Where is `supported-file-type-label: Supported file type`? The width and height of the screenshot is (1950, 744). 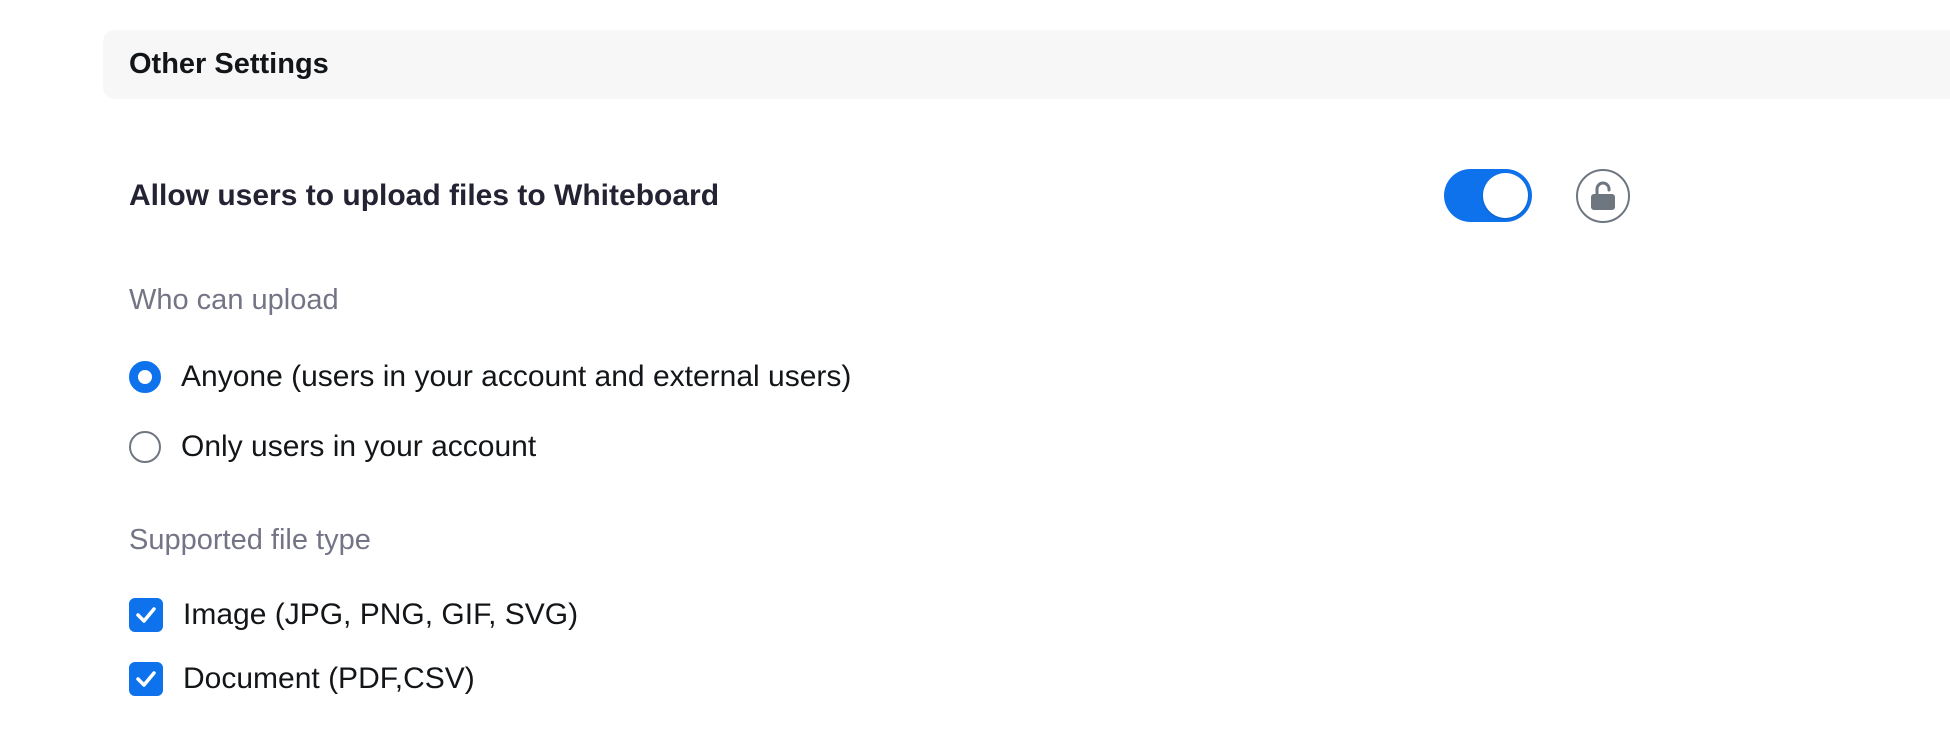 supported-file-type-label: Supported file type is located at coordinates (250, 540).